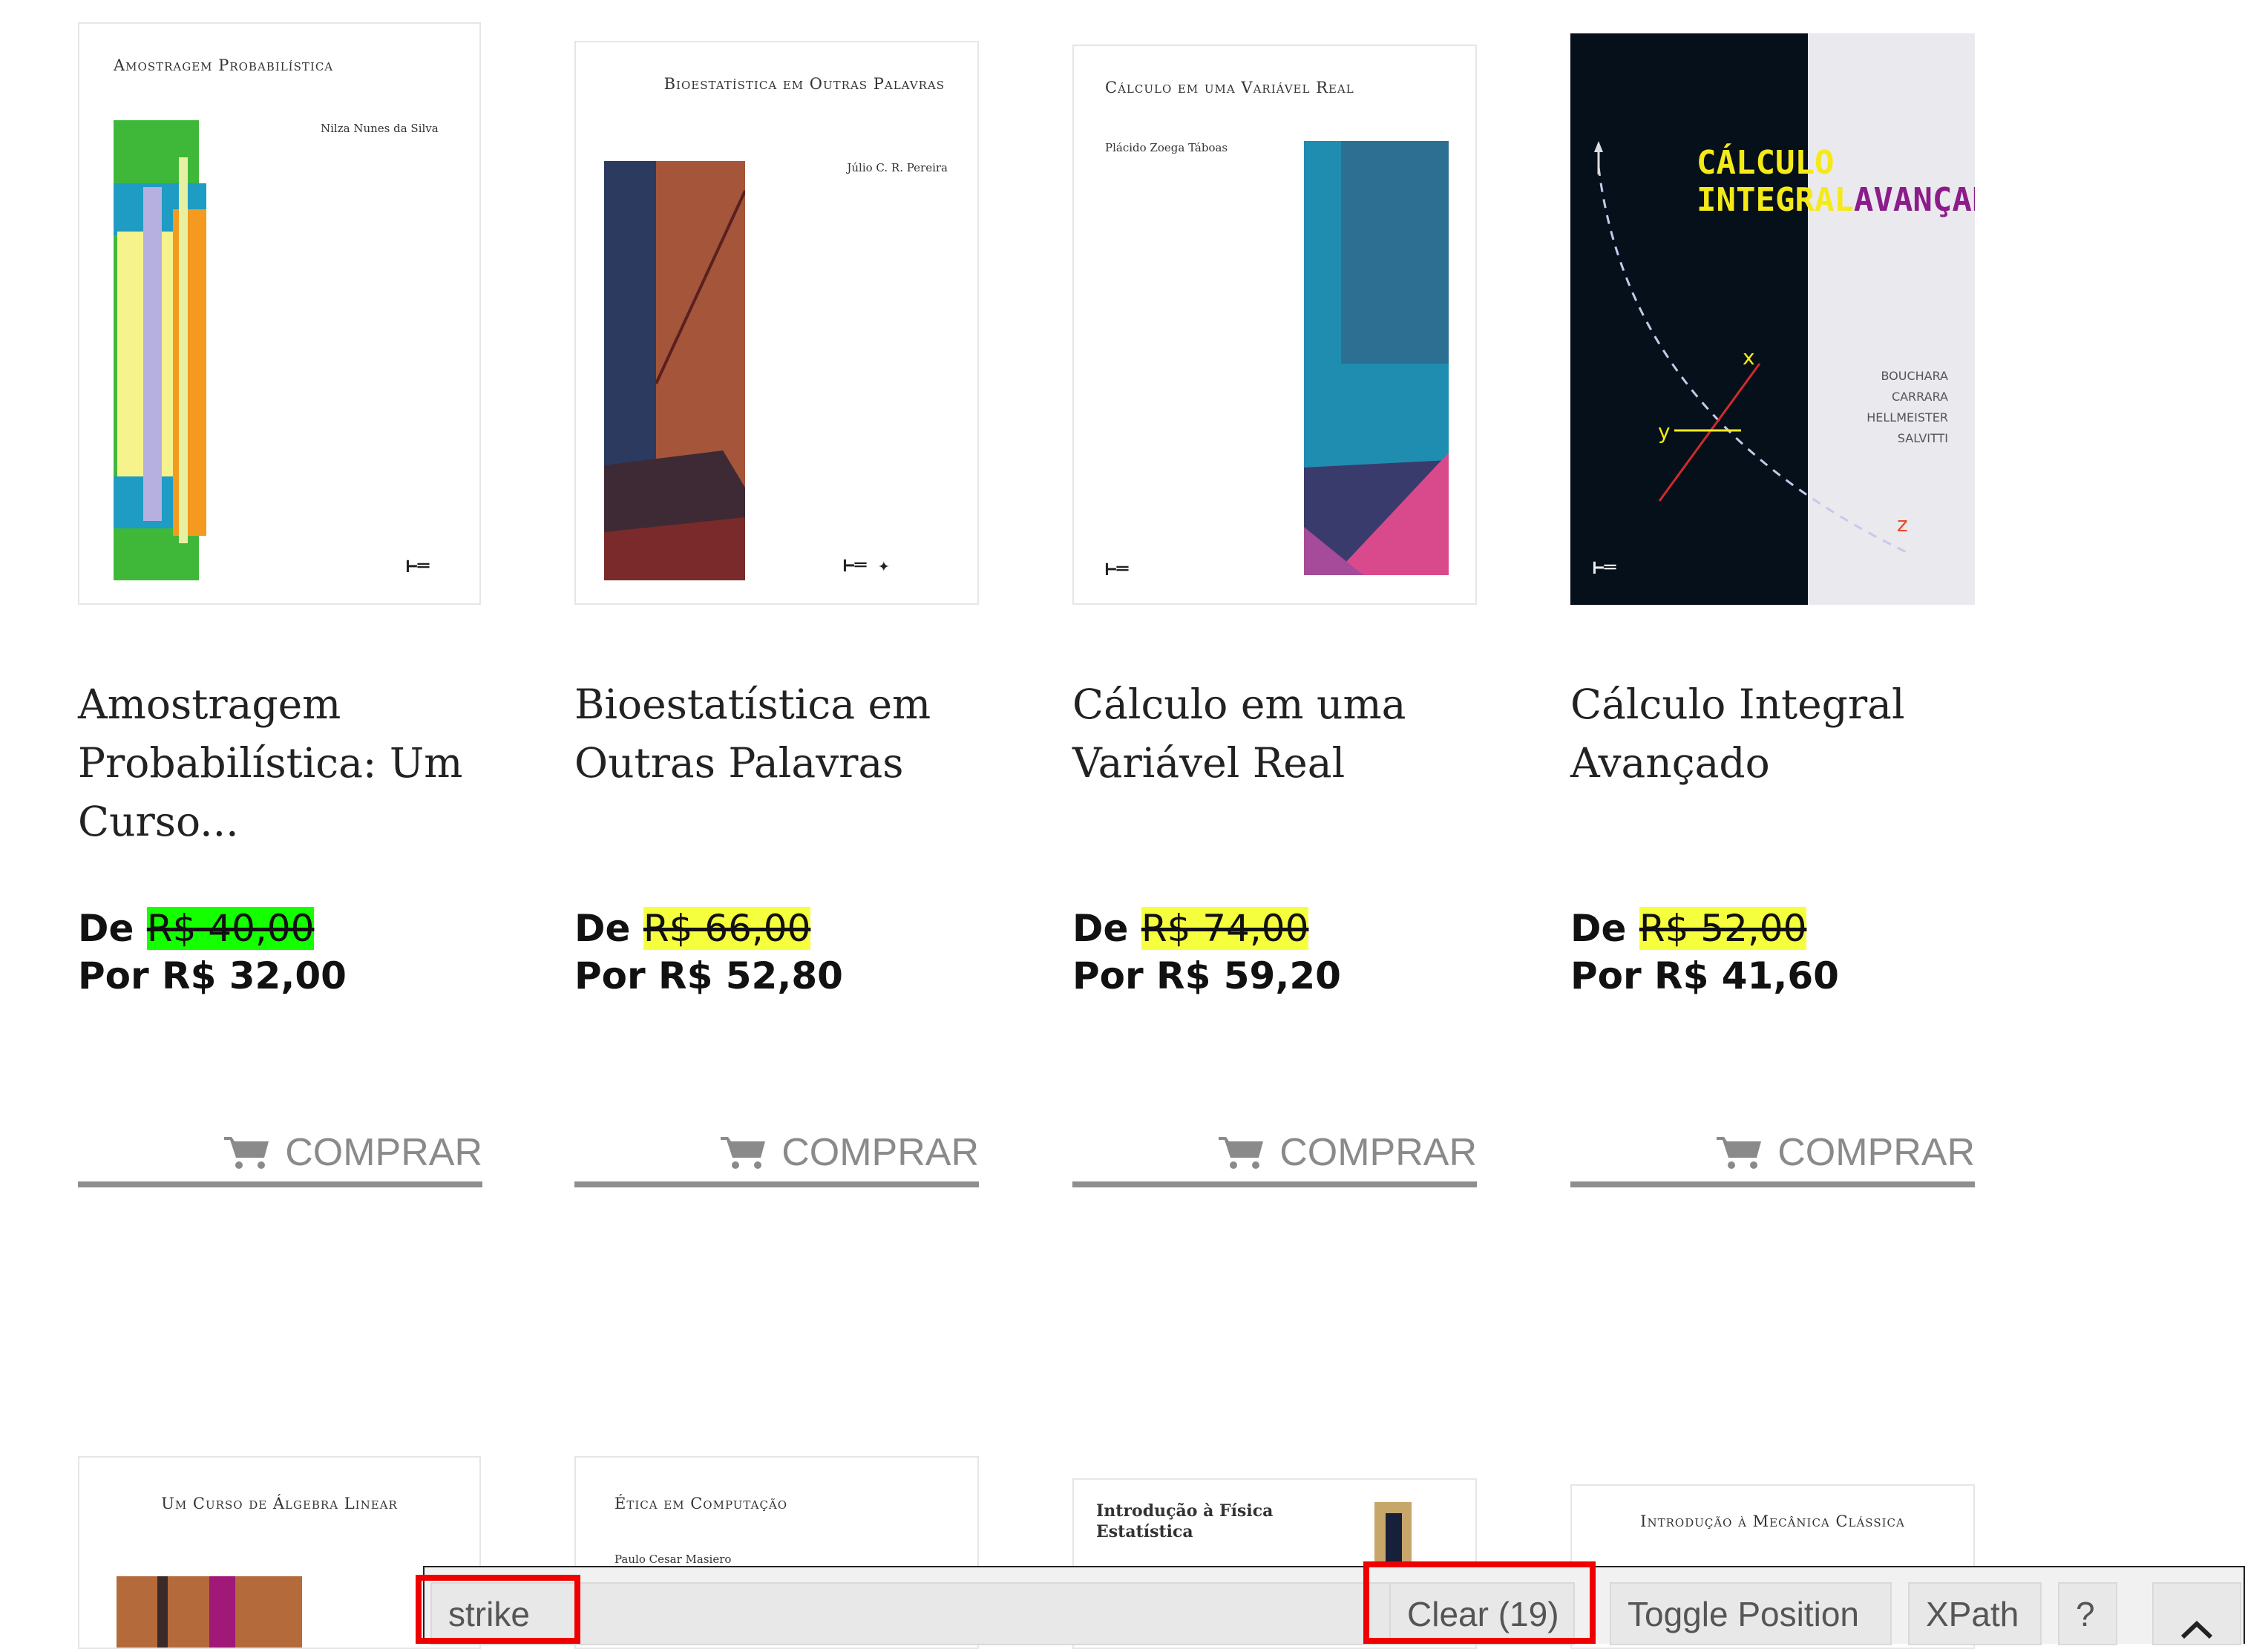 Image resolution: width=2268 pixels, height=1649 pixels. Describe the element at coordinates (727, 929) in the screenshot. I see `strikethrough-price: R$ 66,00` at that location.